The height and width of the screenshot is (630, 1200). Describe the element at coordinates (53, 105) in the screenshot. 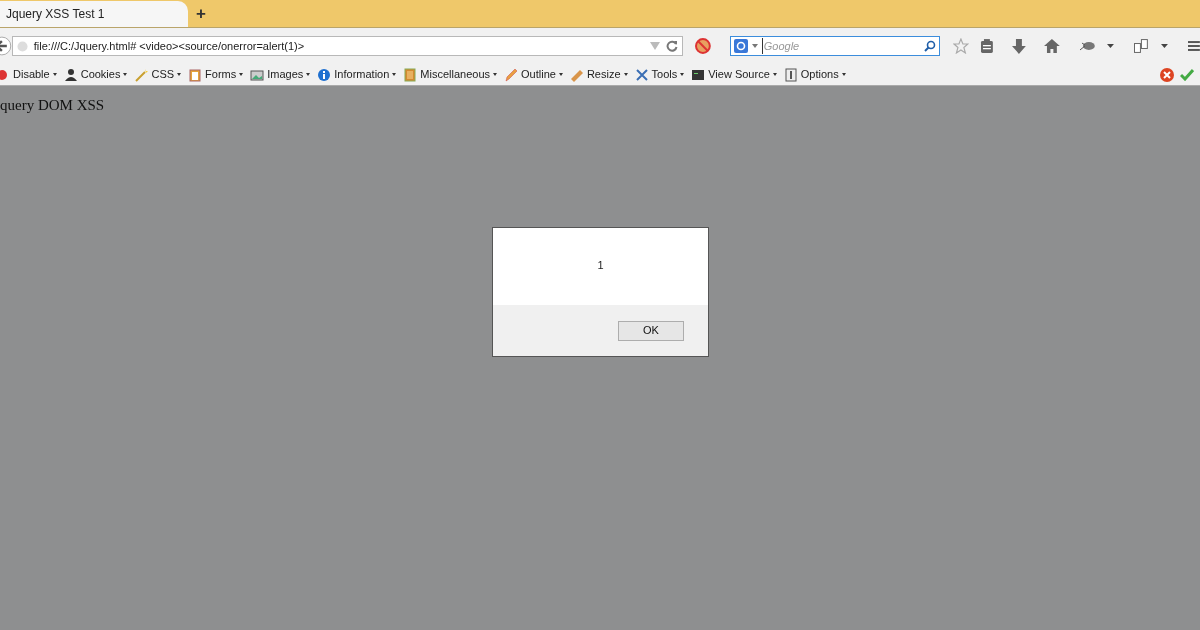

I see `page-heading: query DOM XSS` at that location.